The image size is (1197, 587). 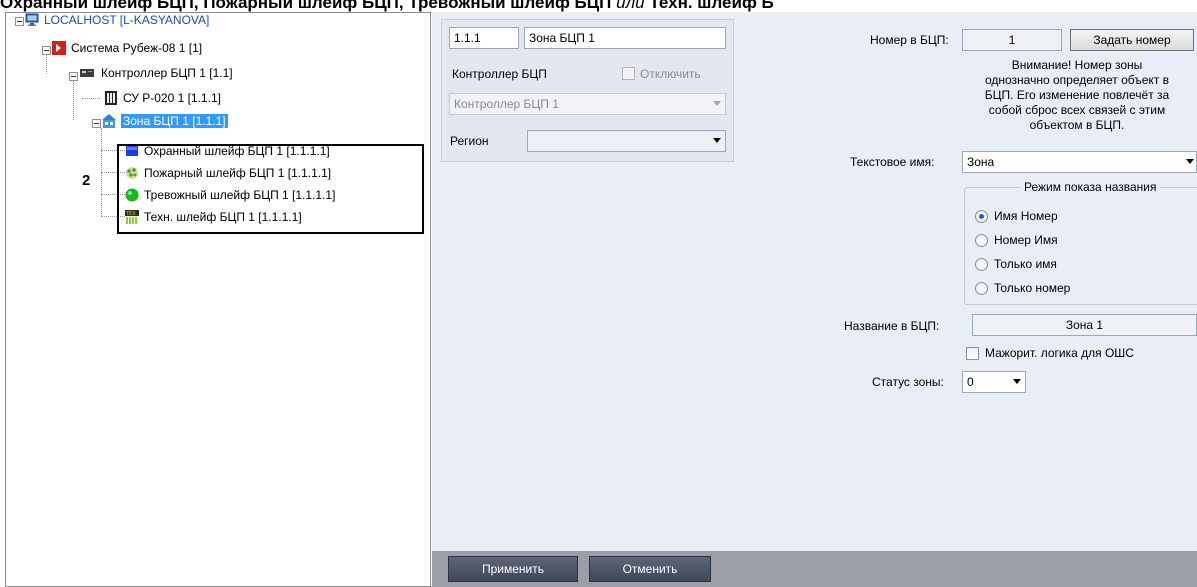 I want to click on bcp-name-field: Зона 1, so click(x=1084, y=325).